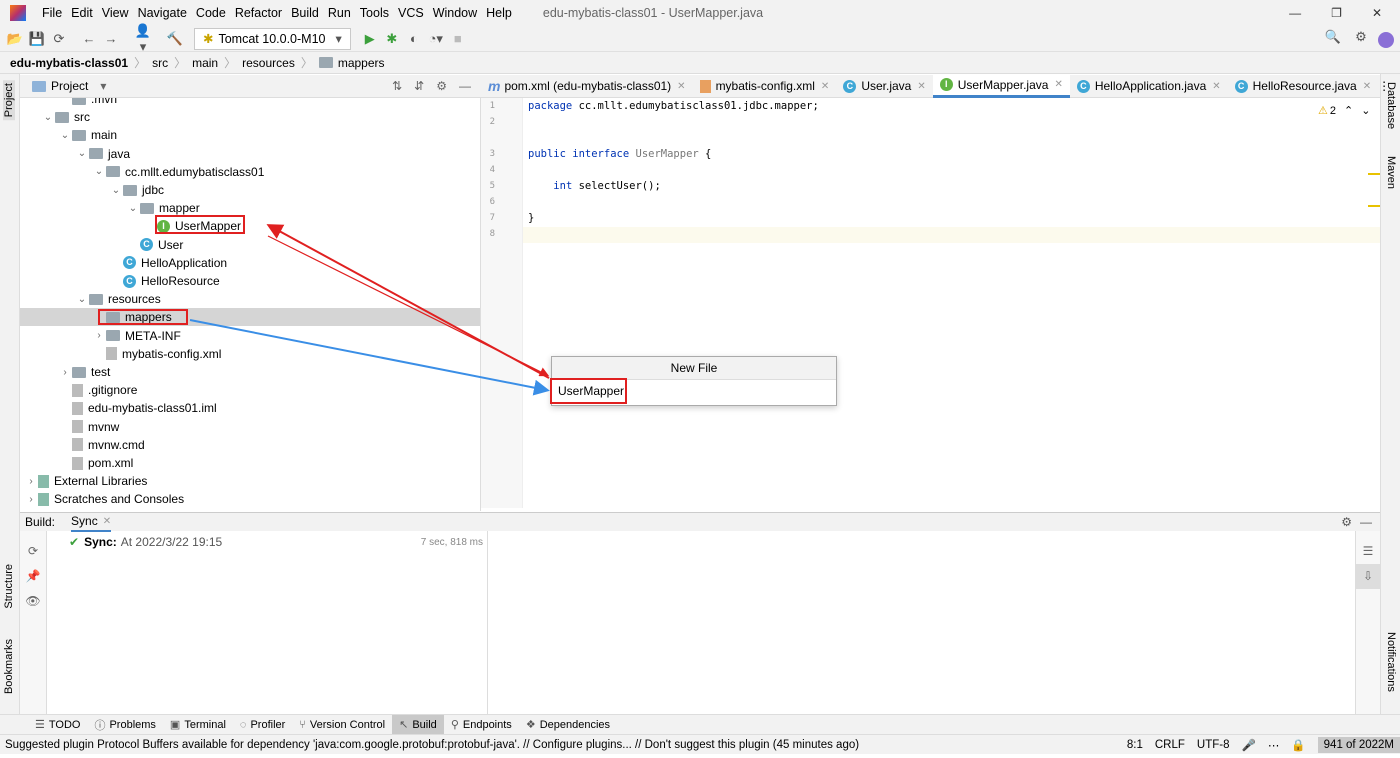  What do you see at coordinates (1365, 110) in the screenshot?
I see `next-highlight-icon: ⌄` at bounding box center [1365, 110].